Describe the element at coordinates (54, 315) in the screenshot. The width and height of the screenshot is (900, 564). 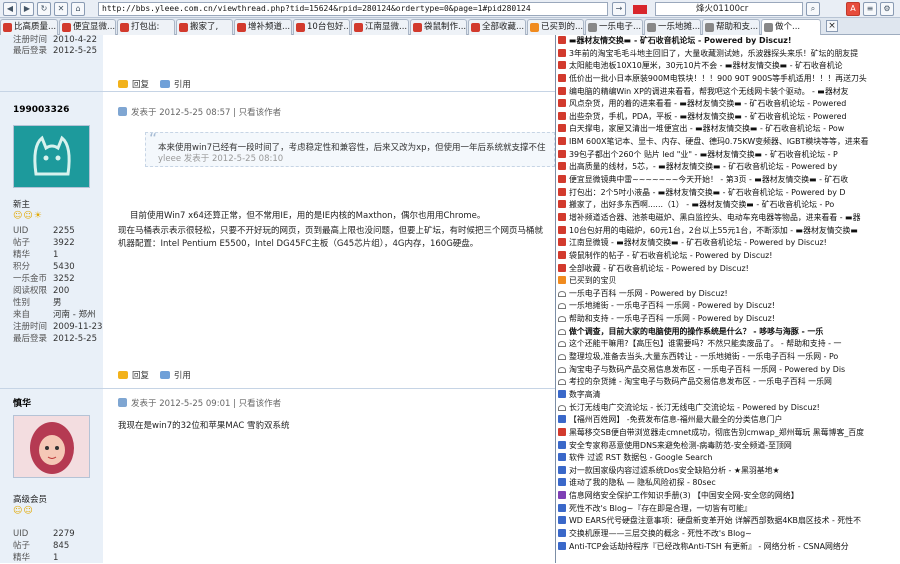
I see `user-stat: 来自 河南 - 郑州` at that location.